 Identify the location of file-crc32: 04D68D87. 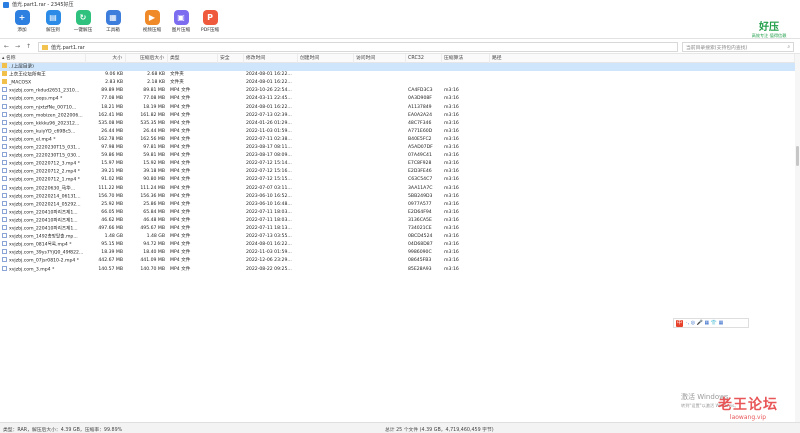
(420, 245).